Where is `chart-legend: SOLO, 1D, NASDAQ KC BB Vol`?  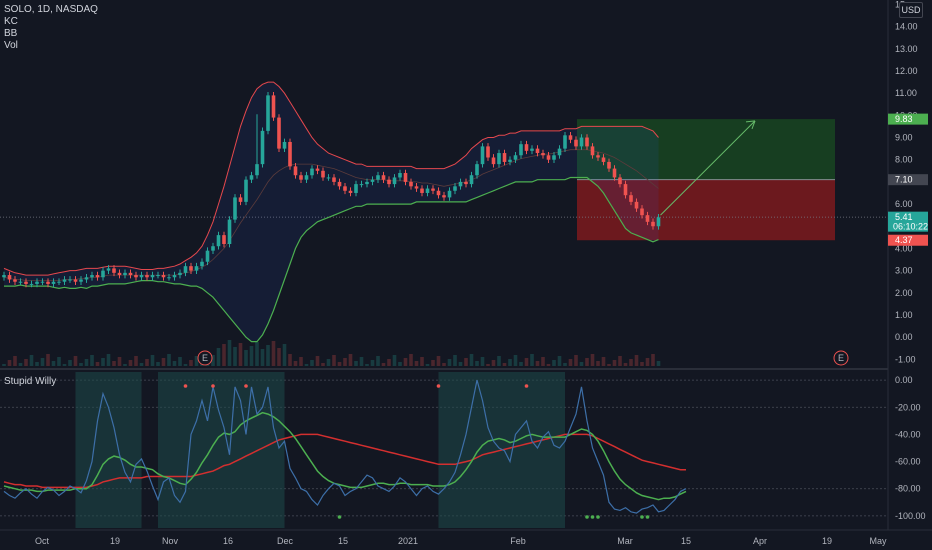 chart-legend: SOLO, 1D, NASDAQ KC BB Vol is located at coordinates (51, 28).